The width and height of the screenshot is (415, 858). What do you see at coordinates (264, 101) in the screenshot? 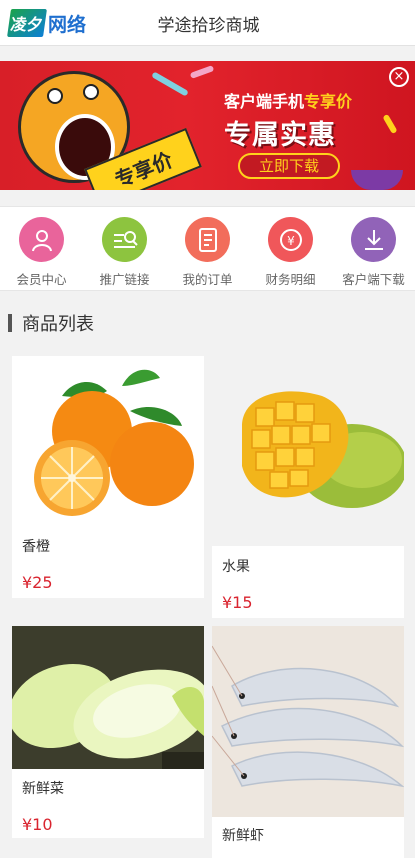
I see `banner-subtitle-prefix: 客户端手机` at bounding box center [264, 101].